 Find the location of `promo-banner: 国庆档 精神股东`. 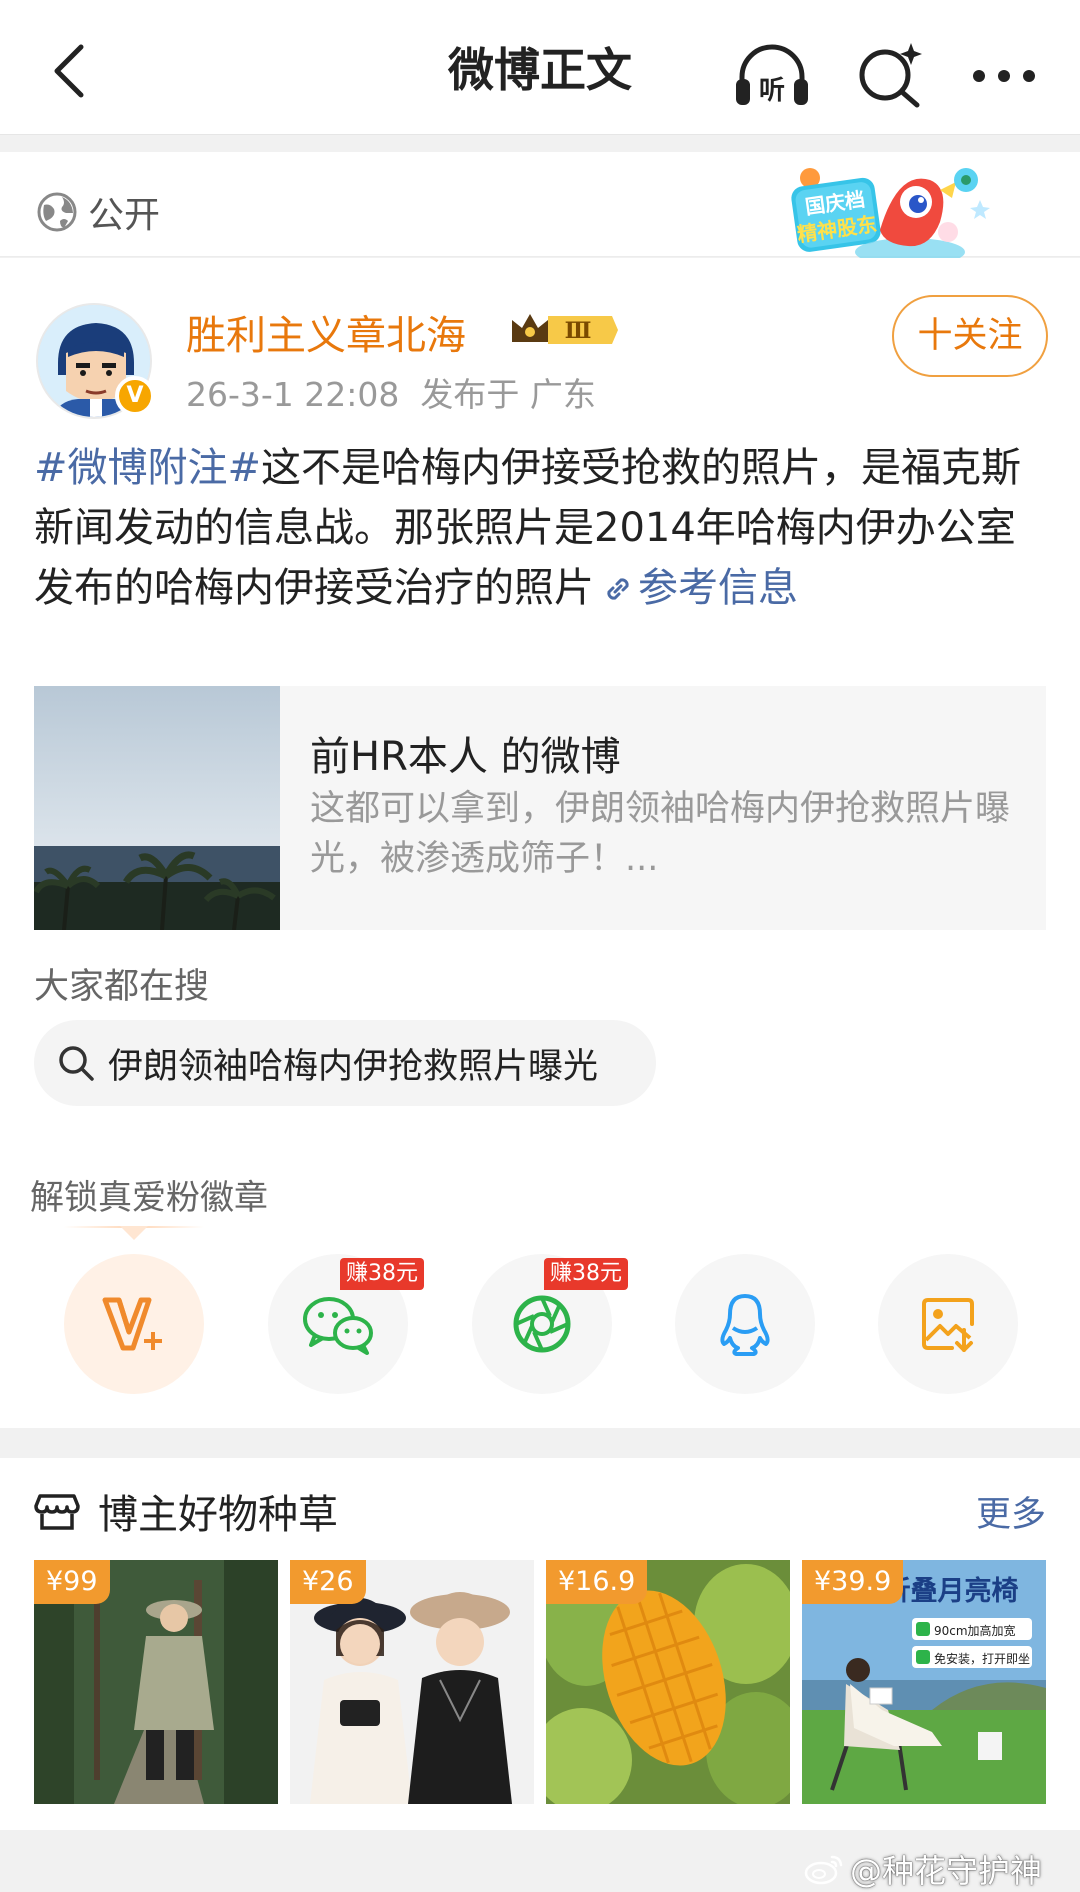

promo-banner: 国庆档 精神股东 is located at coordinates (895, 216).